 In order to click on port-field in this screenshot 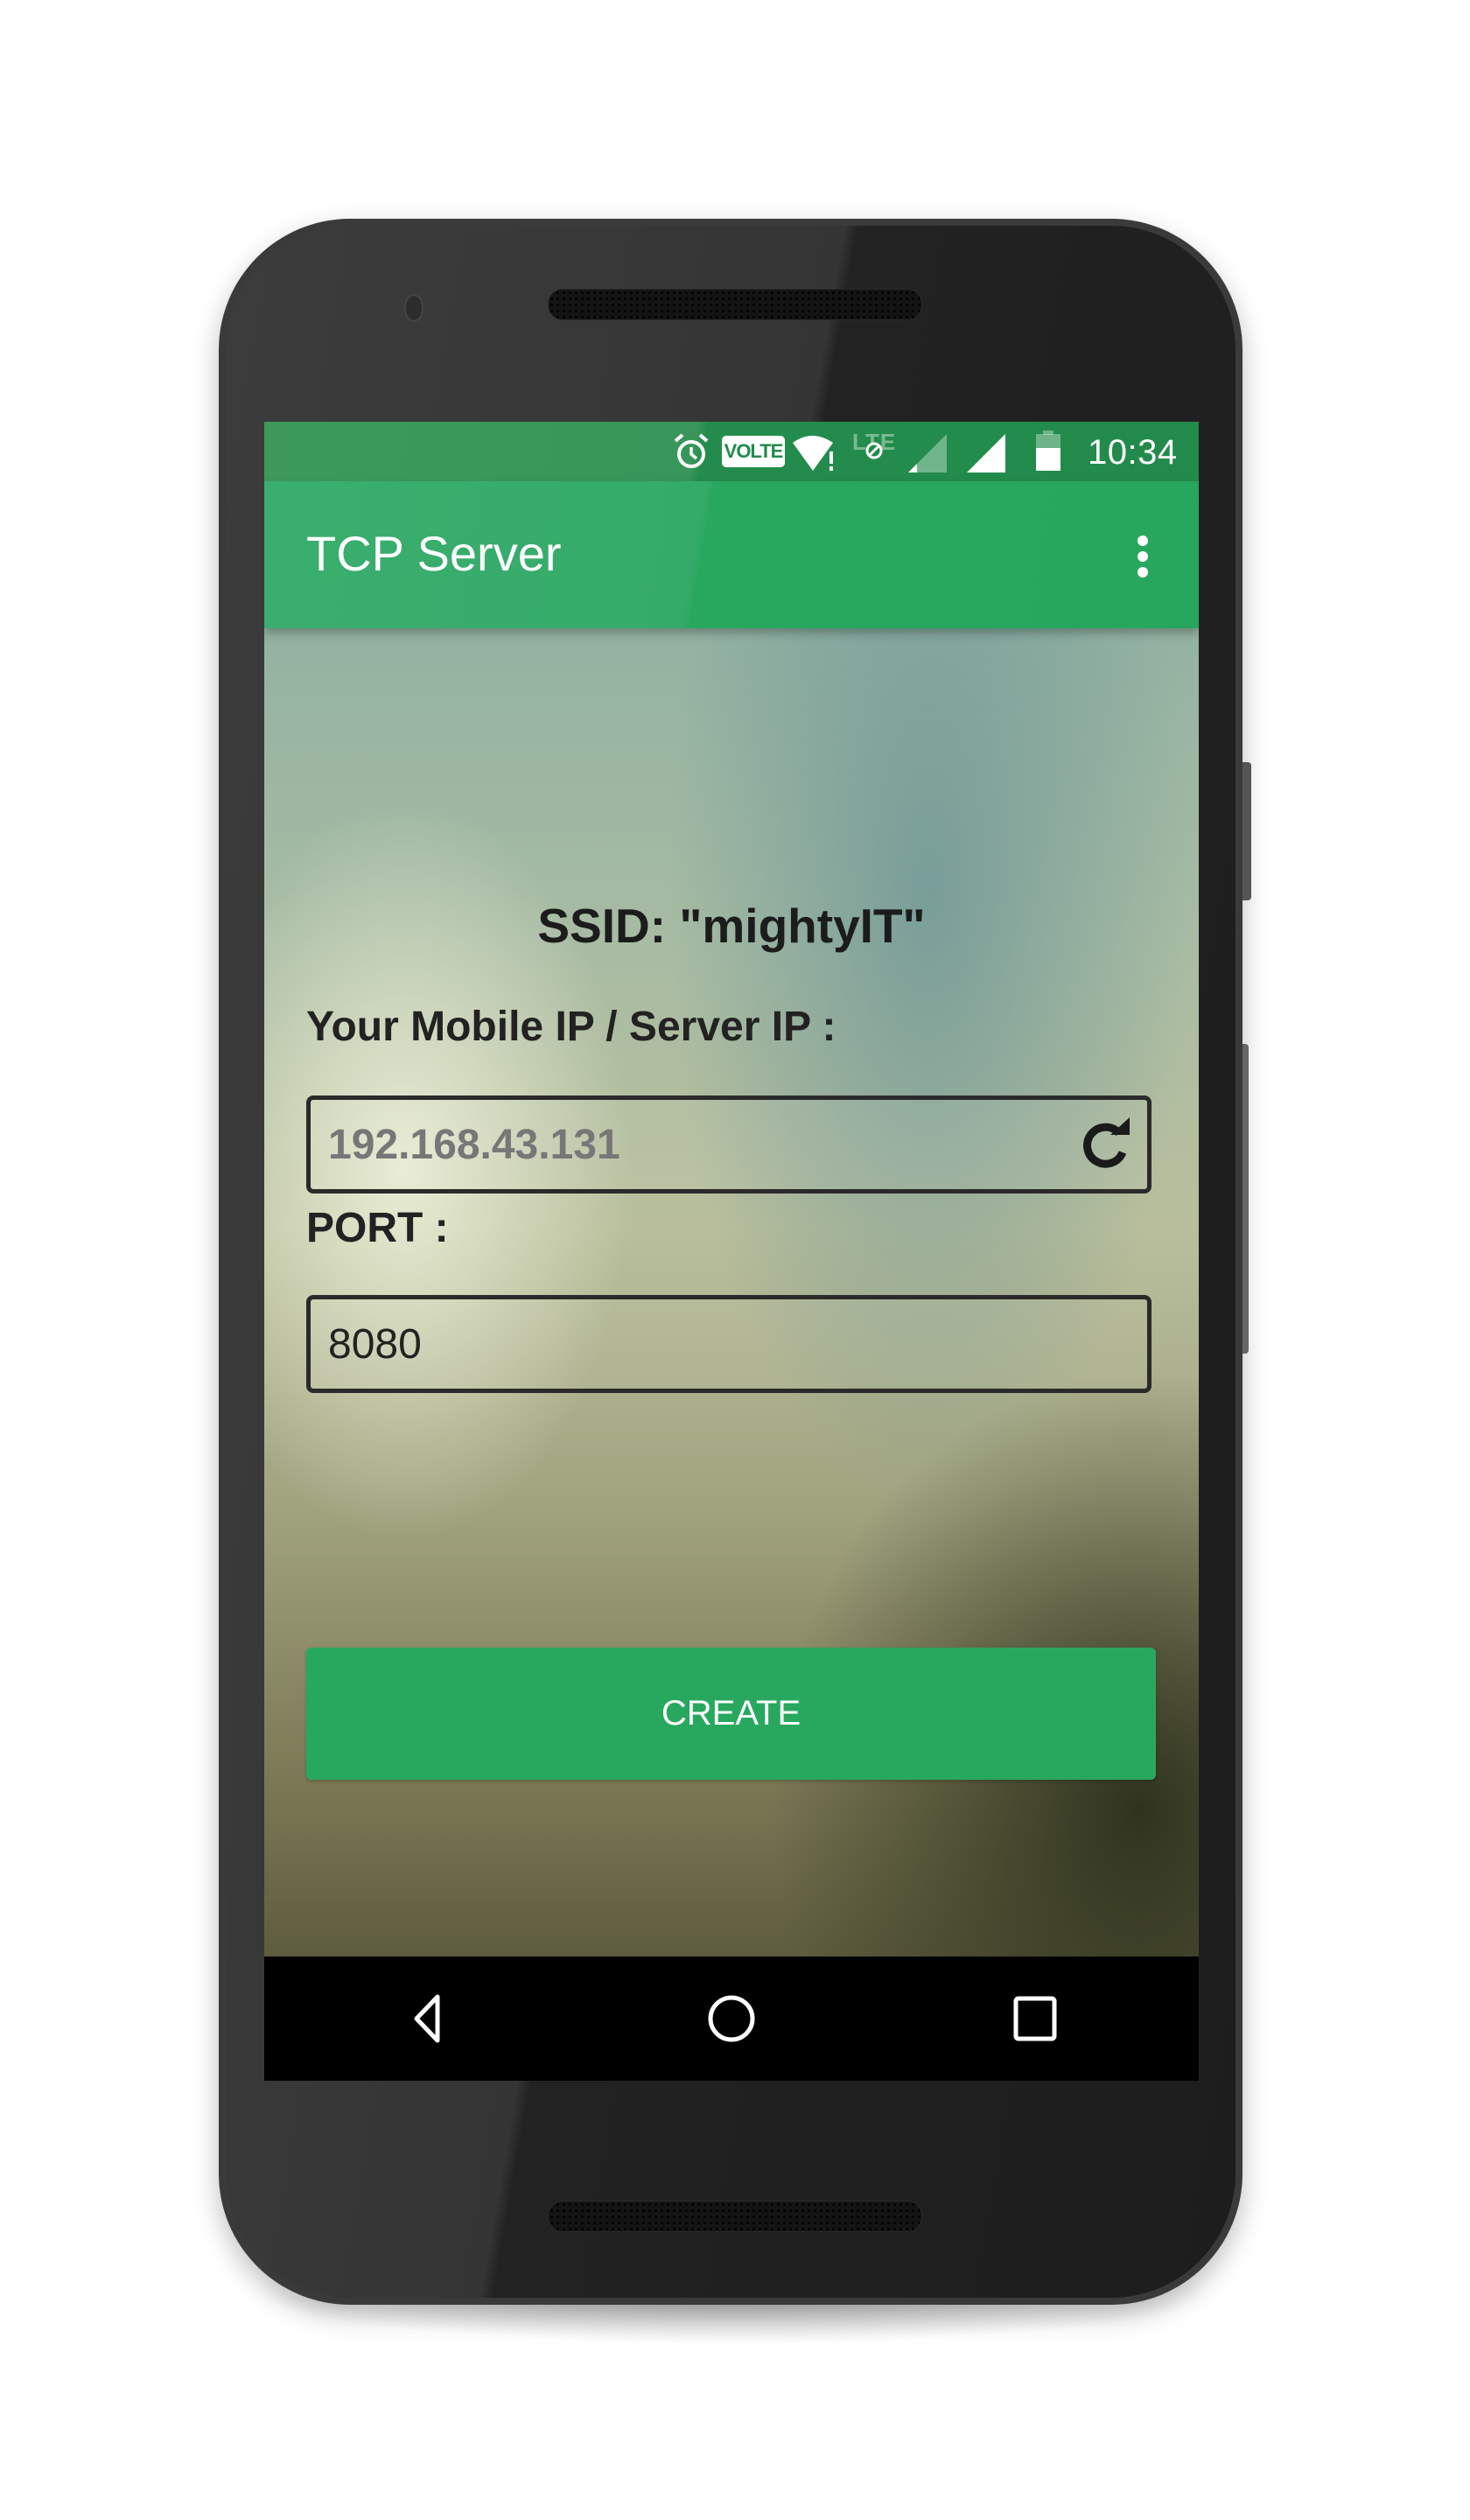, I will do `click(729, 1344)`.